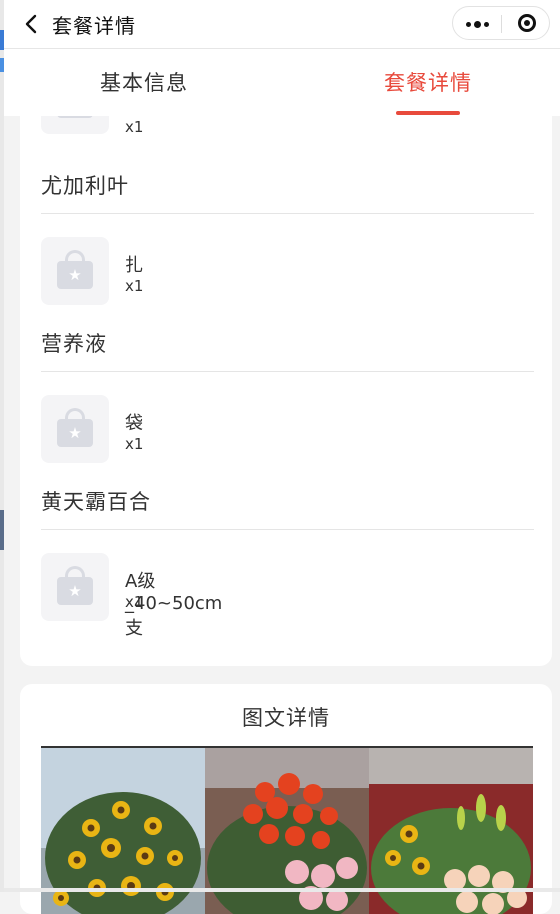 Image resolution: width=560 pixels, height=914 pixels. I want to click on bottom-edge, so click(280, 890).